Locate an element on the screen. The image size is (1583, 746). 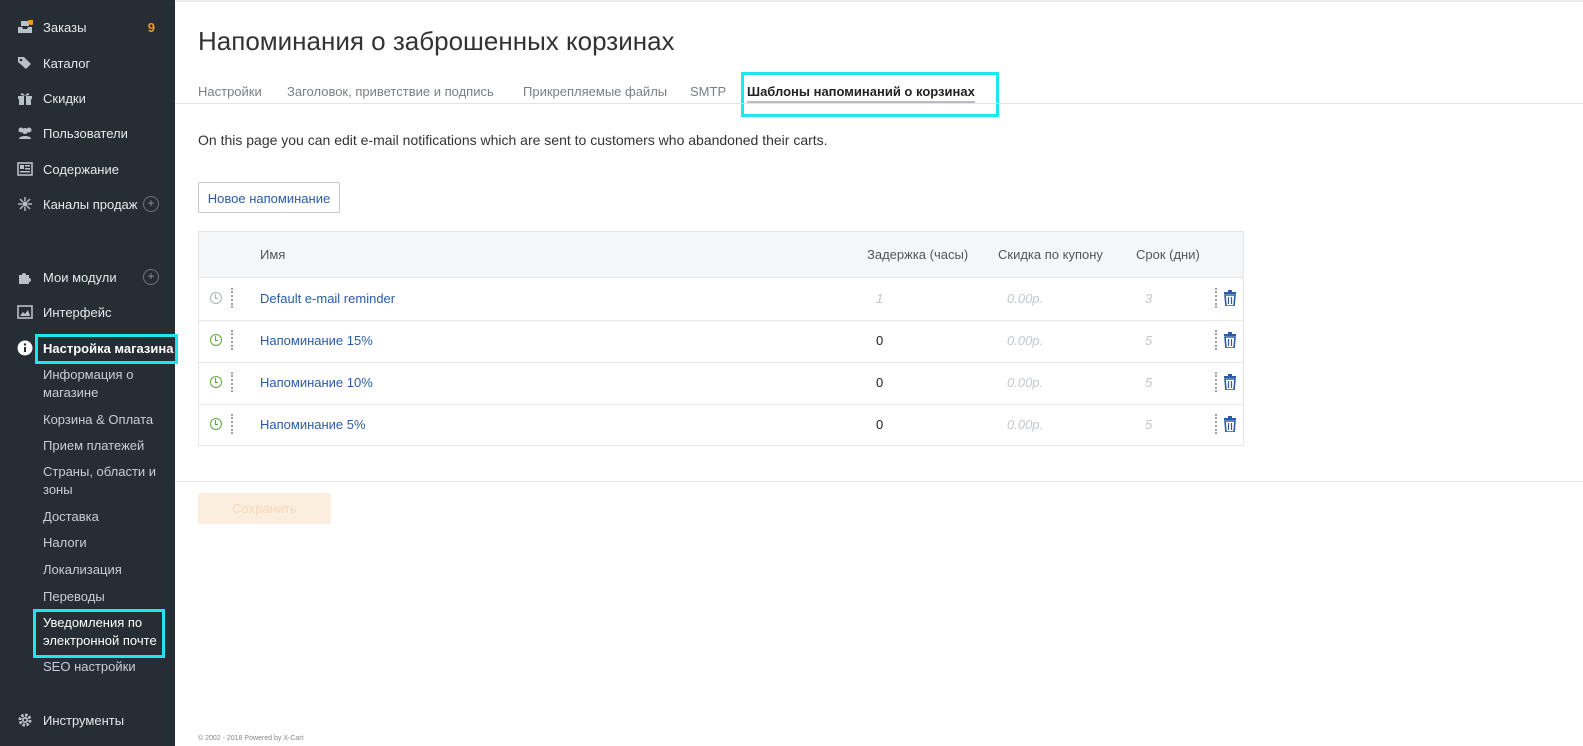
add-channel-plus-icon: + is located at coordinates (151, 204).